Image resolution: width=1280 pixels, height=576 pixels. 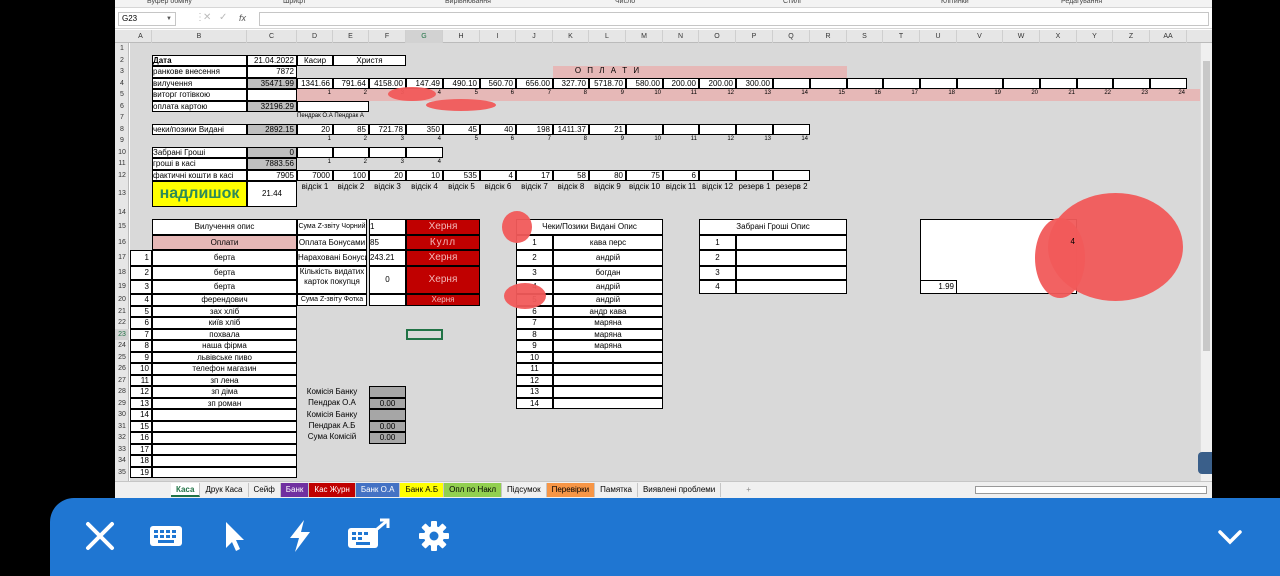 What do you see at coordinates (1095, 36) in the screenshot?
I see `column-header: Y` at bounding box center [1095, 36].